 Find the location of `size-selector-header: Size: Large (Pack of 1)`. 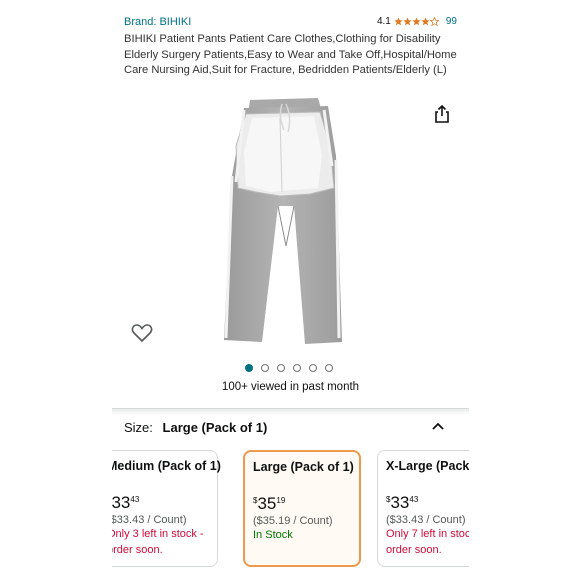

size-selector-header: Size: Large (Pack of 1) is located at coordinates (290, 429).